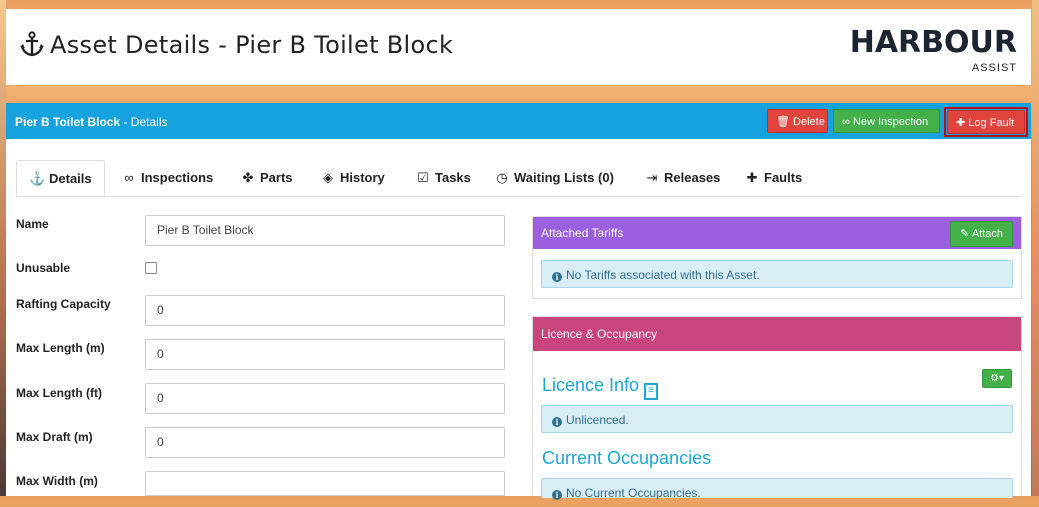  I want to click on max-width-input, so click(325, 483).